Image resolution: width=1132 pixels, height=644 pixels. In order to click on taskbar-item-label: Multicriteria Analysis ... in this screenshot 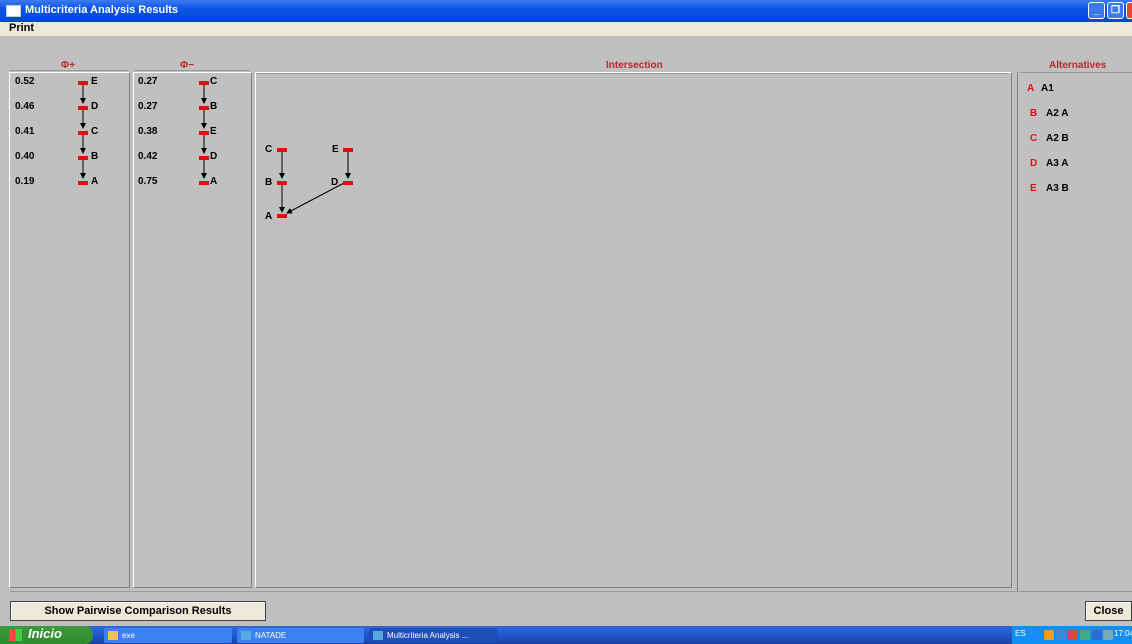, I will do `click(428, 635)`.